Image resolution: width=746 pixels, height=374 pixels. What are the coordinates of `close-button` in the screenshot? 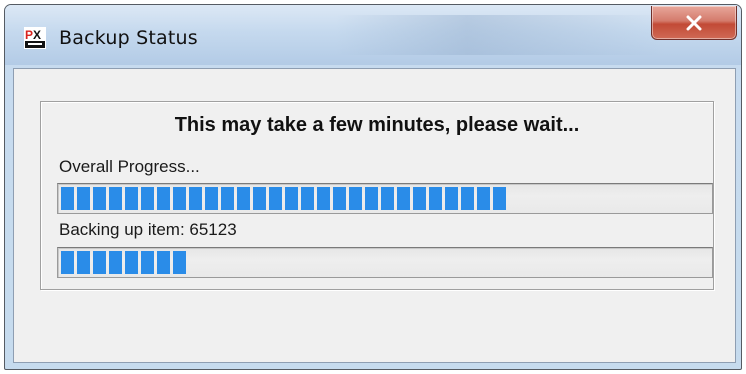 It's located at (694, 23).